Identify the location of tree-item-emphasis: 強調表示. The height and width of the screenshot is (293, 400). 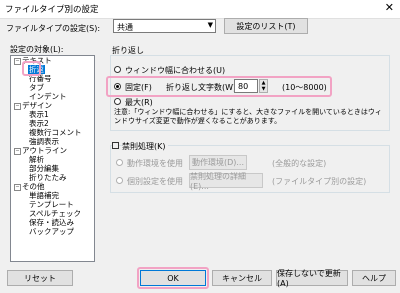
(44, 141).